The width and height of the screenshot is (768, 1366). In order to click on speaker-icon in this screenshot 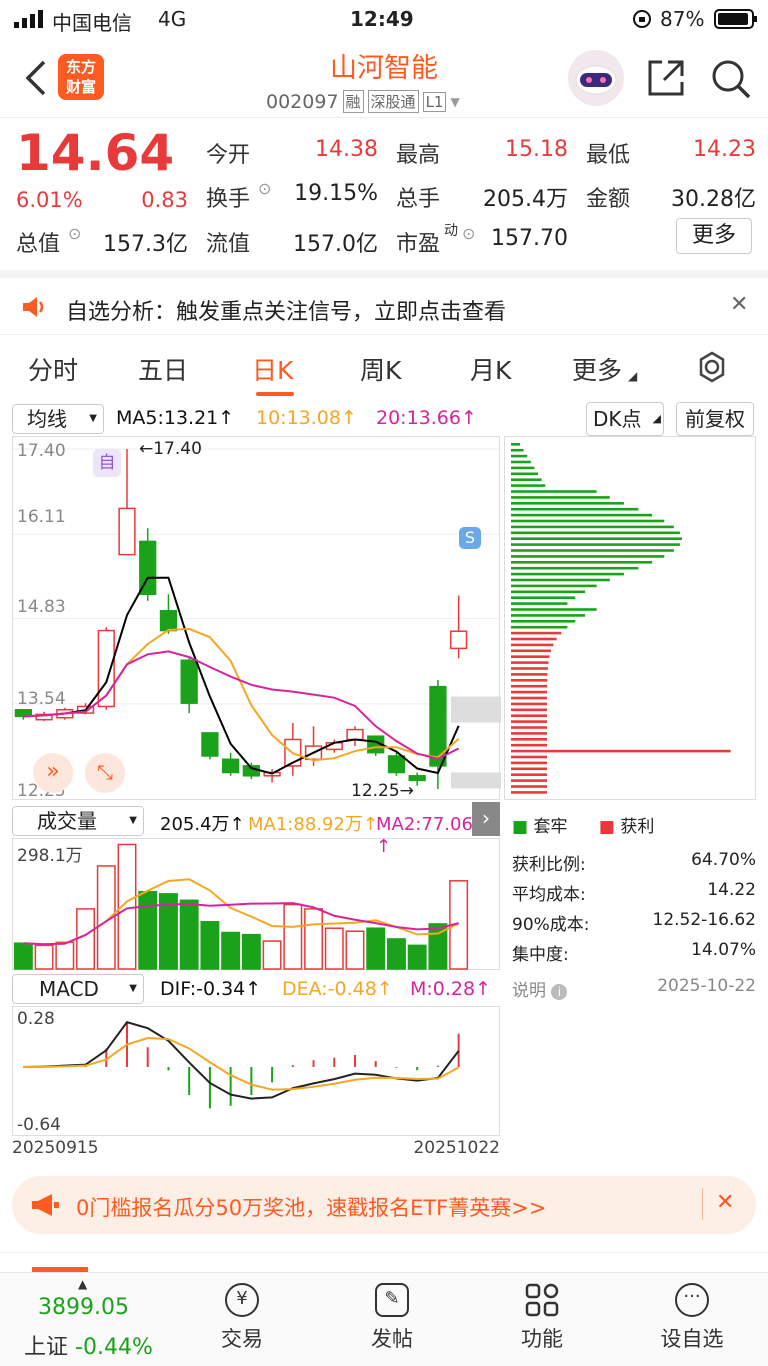, I will do `click(34, 310)`.